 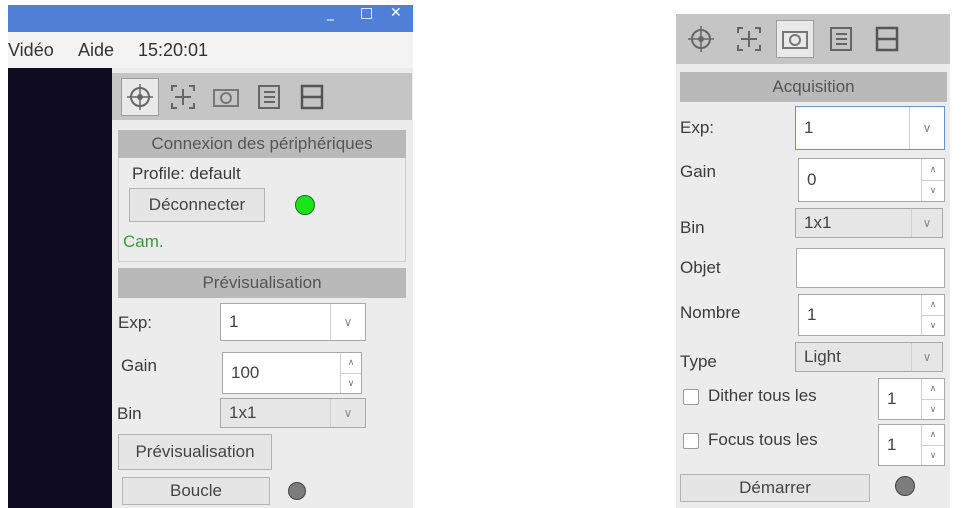 What do you see at coordinates (210, 50) in the screenshot?
I see `menu-bar` at bounding box center [210, 50].